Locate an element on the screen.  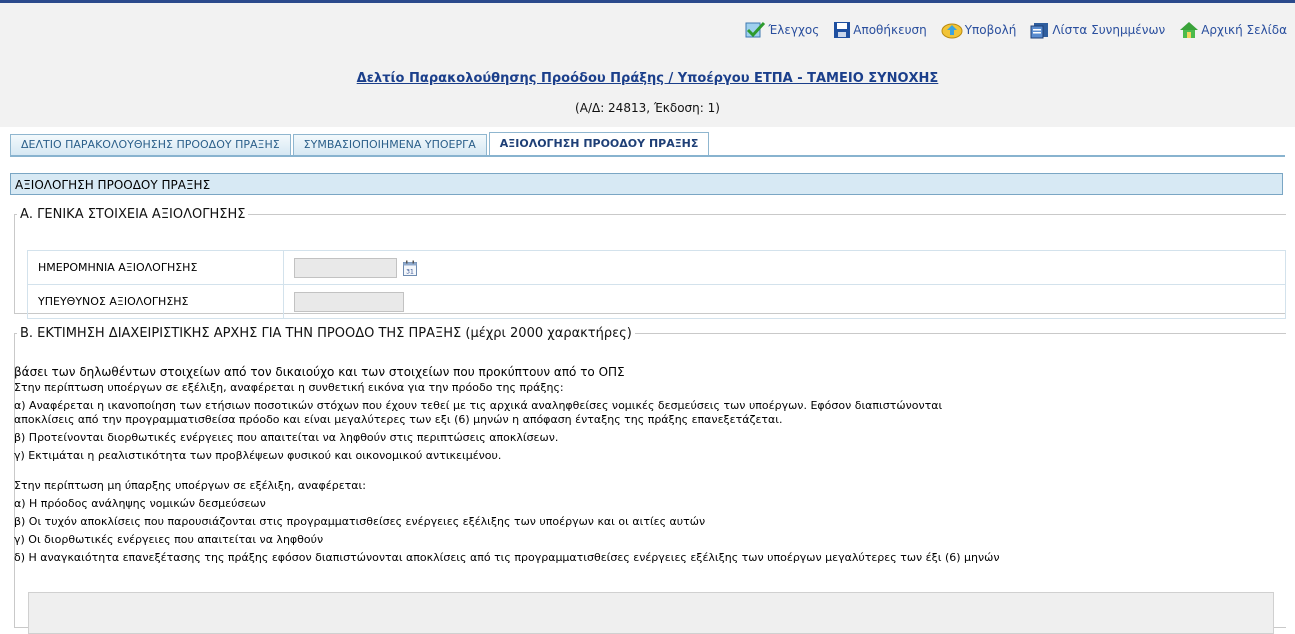
home-button: Αρχική Σελίδα is located at coordinates (1233, 30).